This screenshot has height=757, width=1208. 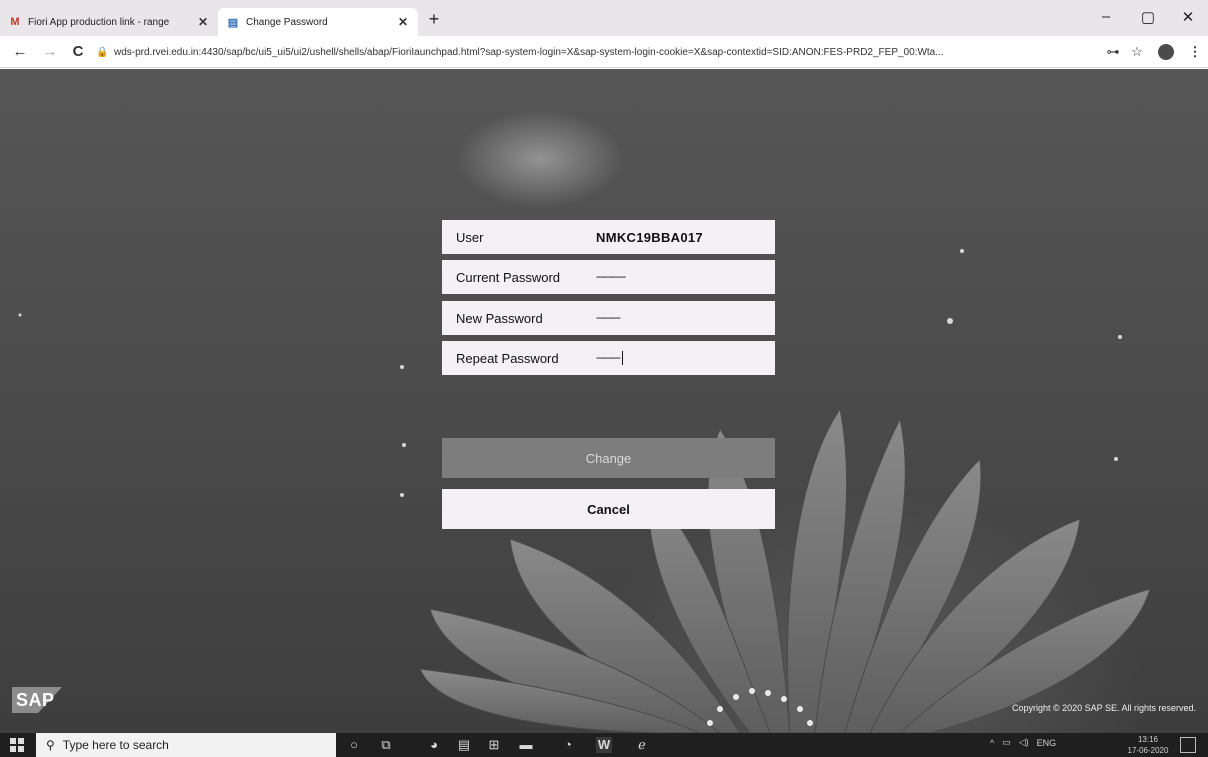 I want to click on task-view-icon: ⧉, so click(x=386, y=745).